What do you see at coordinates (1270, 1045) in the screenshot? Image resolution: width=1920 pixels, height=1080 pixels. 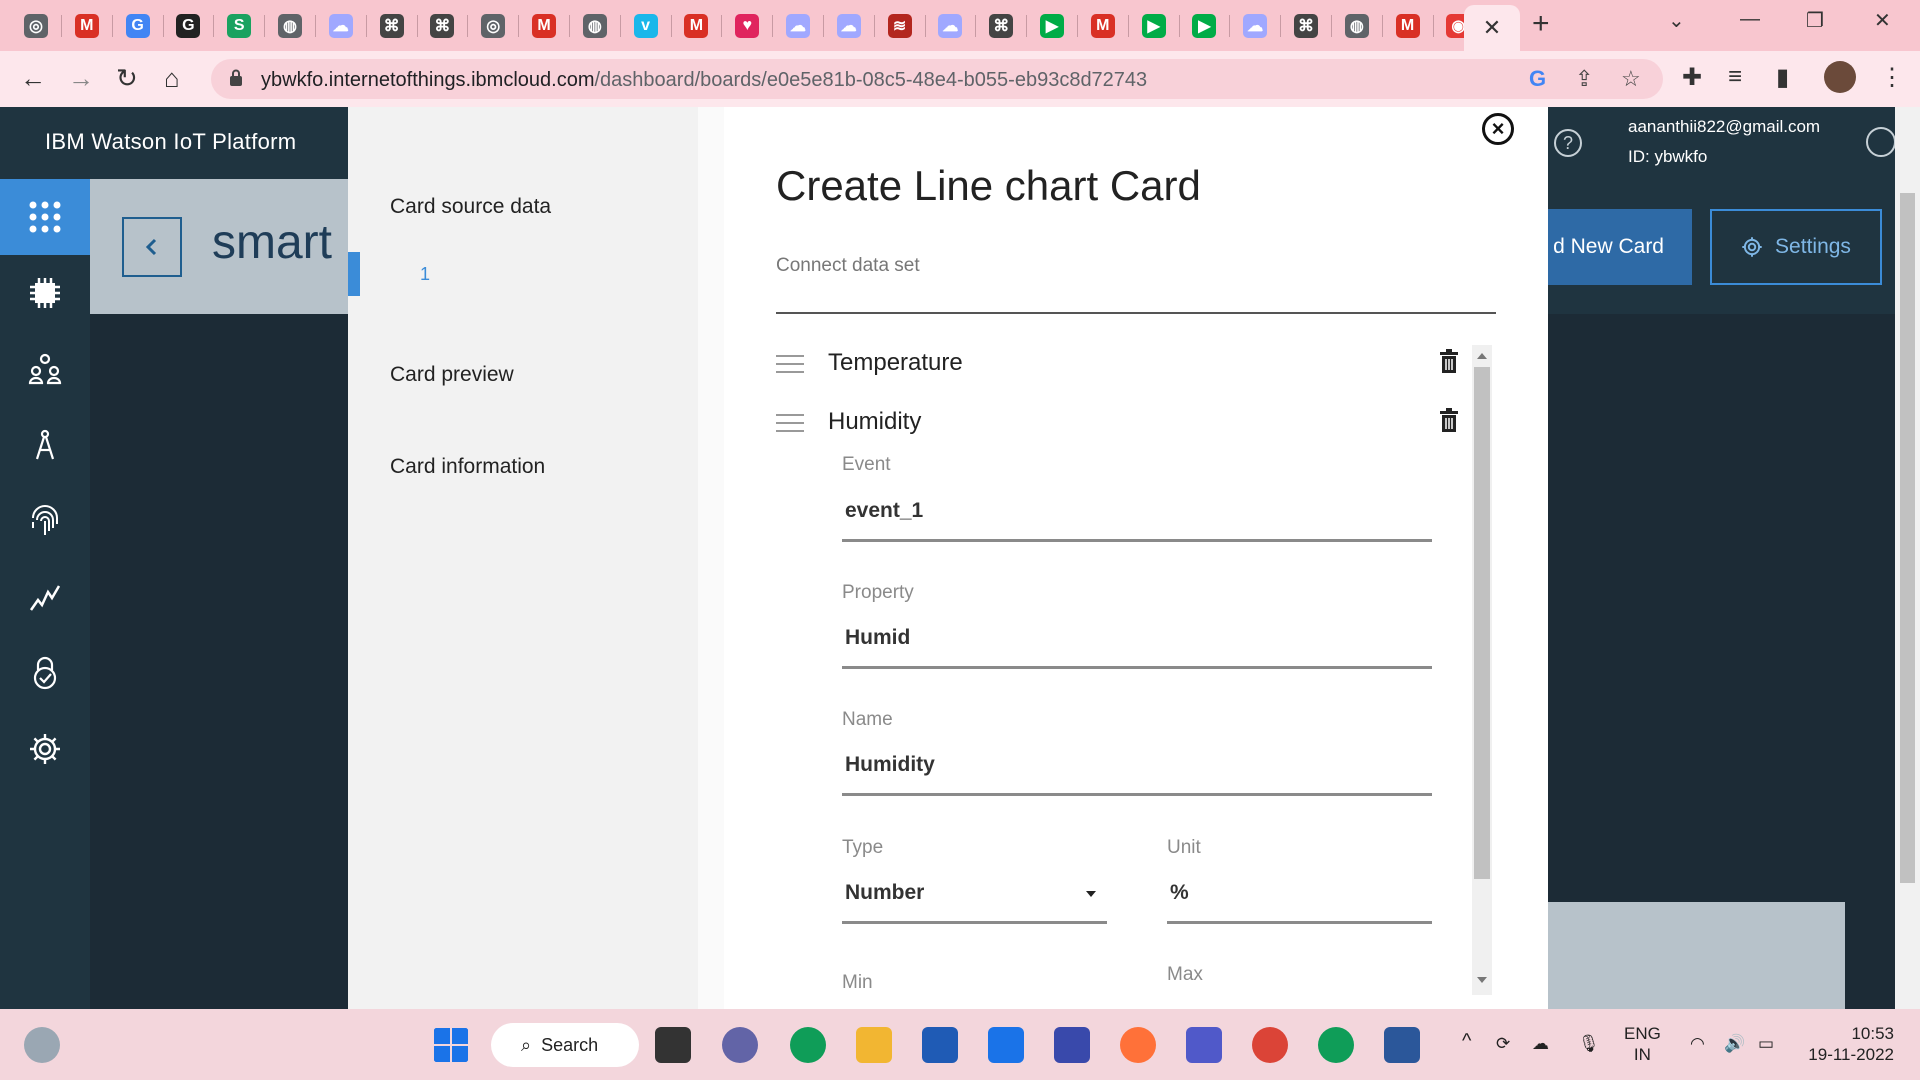 I see `chrome-icon` at bounding box center [1270, 1045].